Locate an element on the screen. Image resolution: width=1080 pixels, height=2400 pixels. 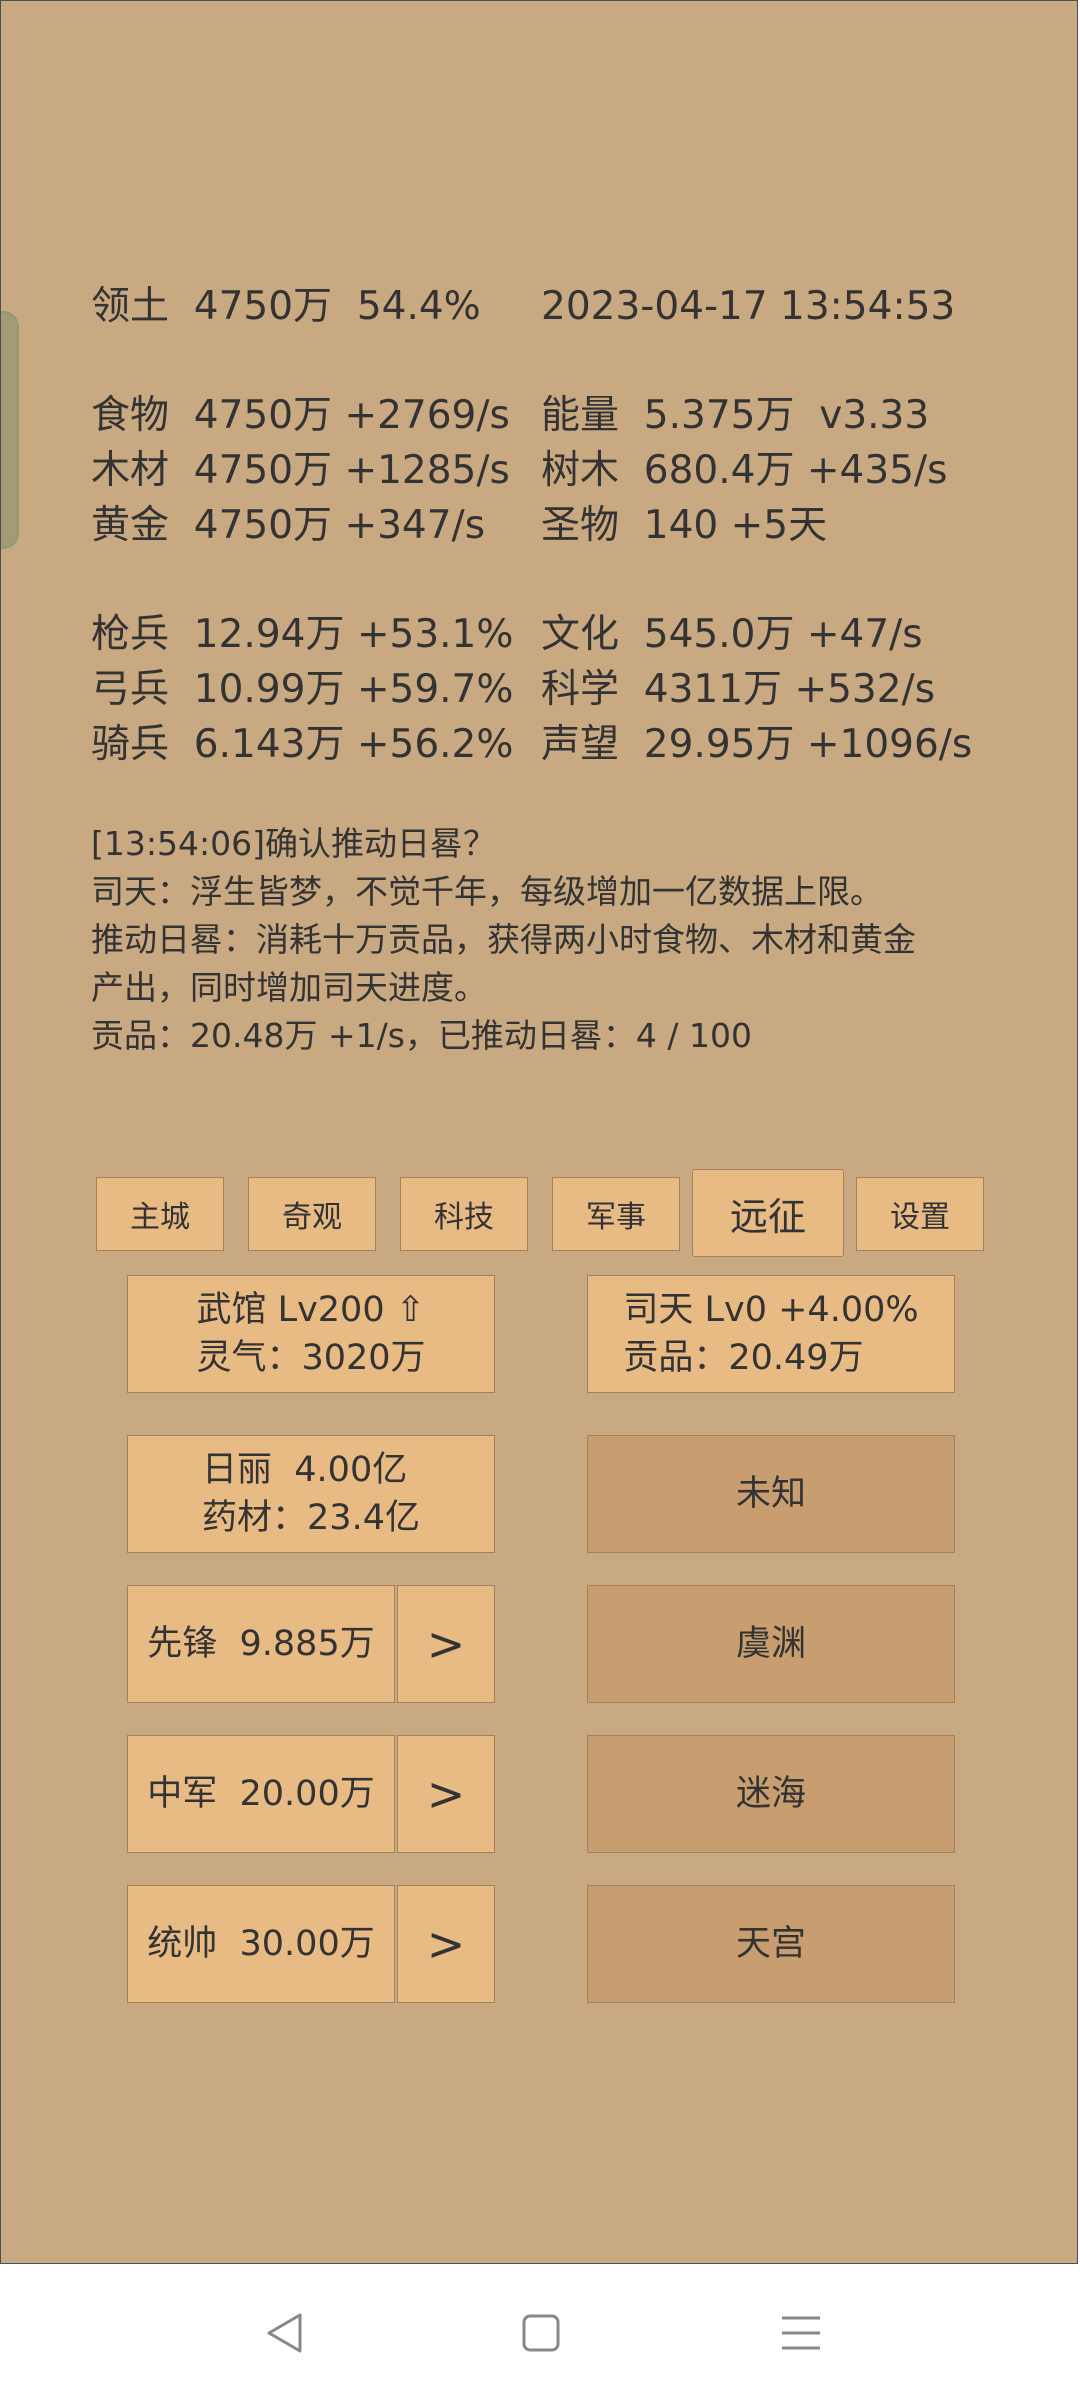
cavalry-stat: 骑兵 6.143万 +56.2% is located at coordinates (302, 744).